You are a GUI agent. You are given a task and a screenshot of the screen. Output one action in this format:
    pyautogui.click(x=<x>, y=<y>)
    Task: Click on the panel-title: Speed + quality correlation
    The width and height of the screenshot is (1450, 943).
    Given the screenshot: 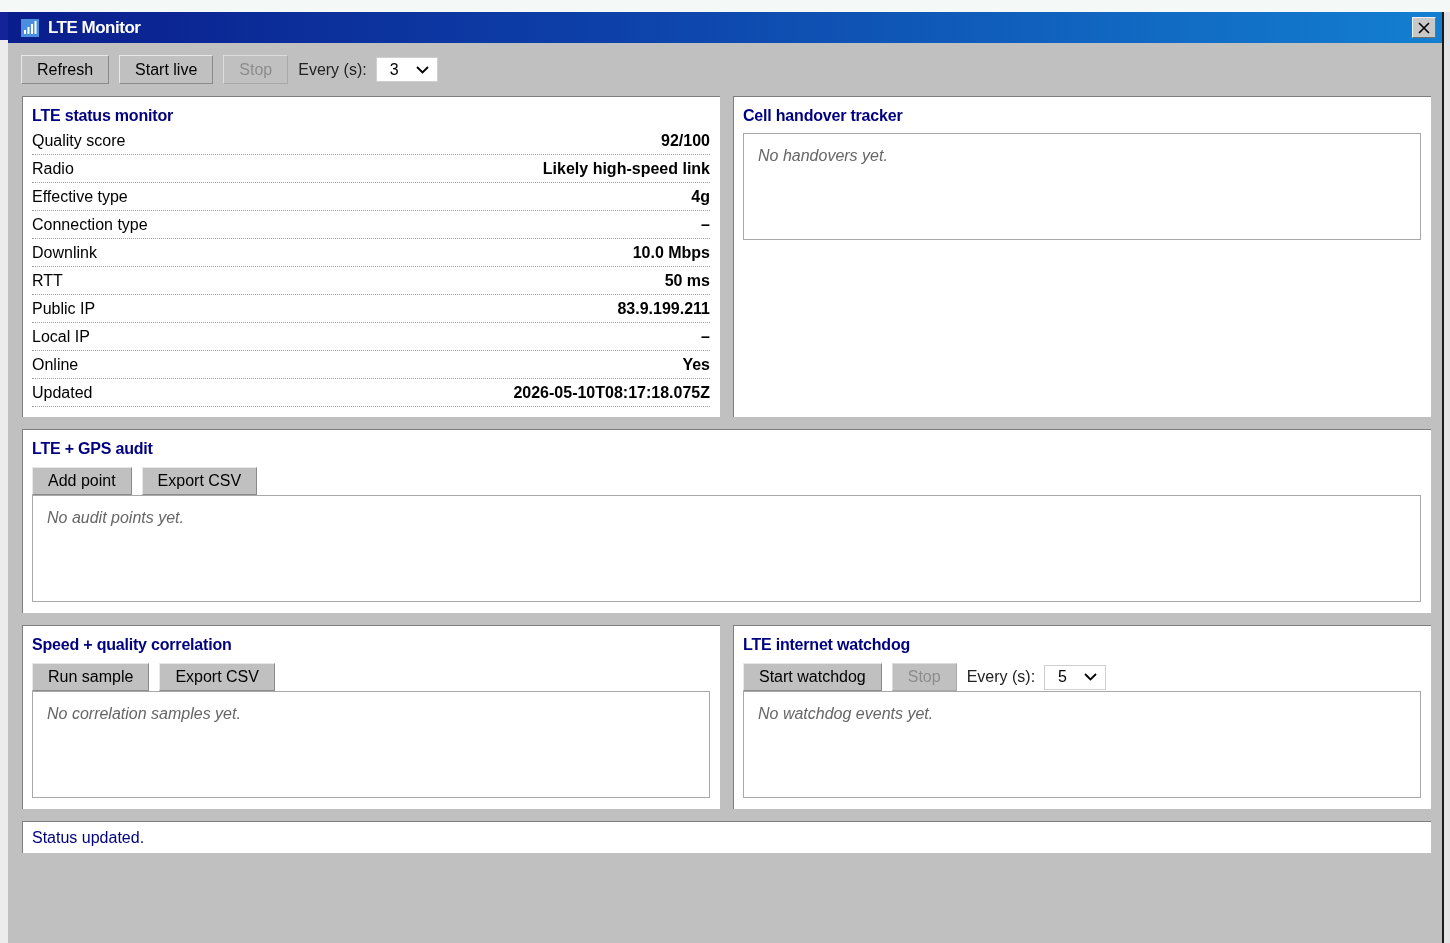 What is the action you would take?
    pyautogui.click(x=132, y=645)
    